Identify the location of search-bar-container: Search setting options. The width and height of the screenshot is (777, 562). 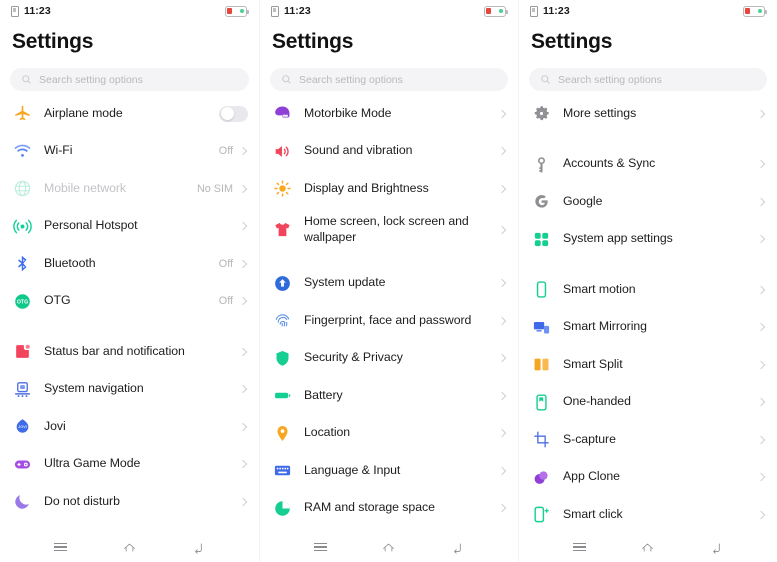
(129, 76).